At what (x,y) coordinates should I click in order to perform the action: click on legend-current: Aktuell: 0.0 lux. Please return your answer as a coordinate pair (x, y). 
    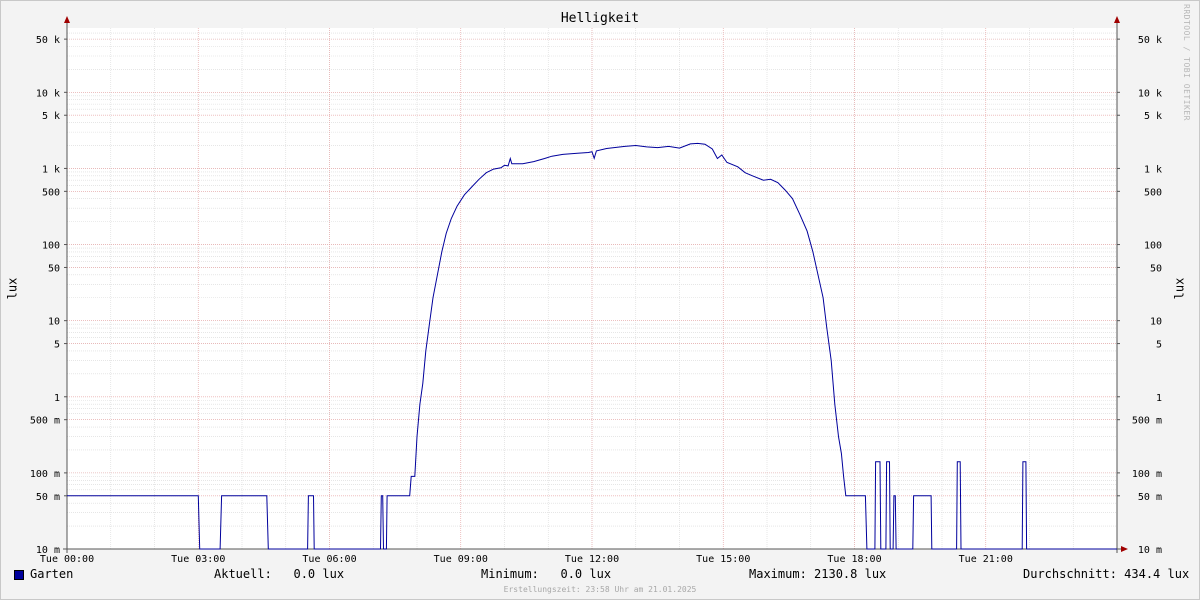
    Looking at the image, I should click on (279, 574).